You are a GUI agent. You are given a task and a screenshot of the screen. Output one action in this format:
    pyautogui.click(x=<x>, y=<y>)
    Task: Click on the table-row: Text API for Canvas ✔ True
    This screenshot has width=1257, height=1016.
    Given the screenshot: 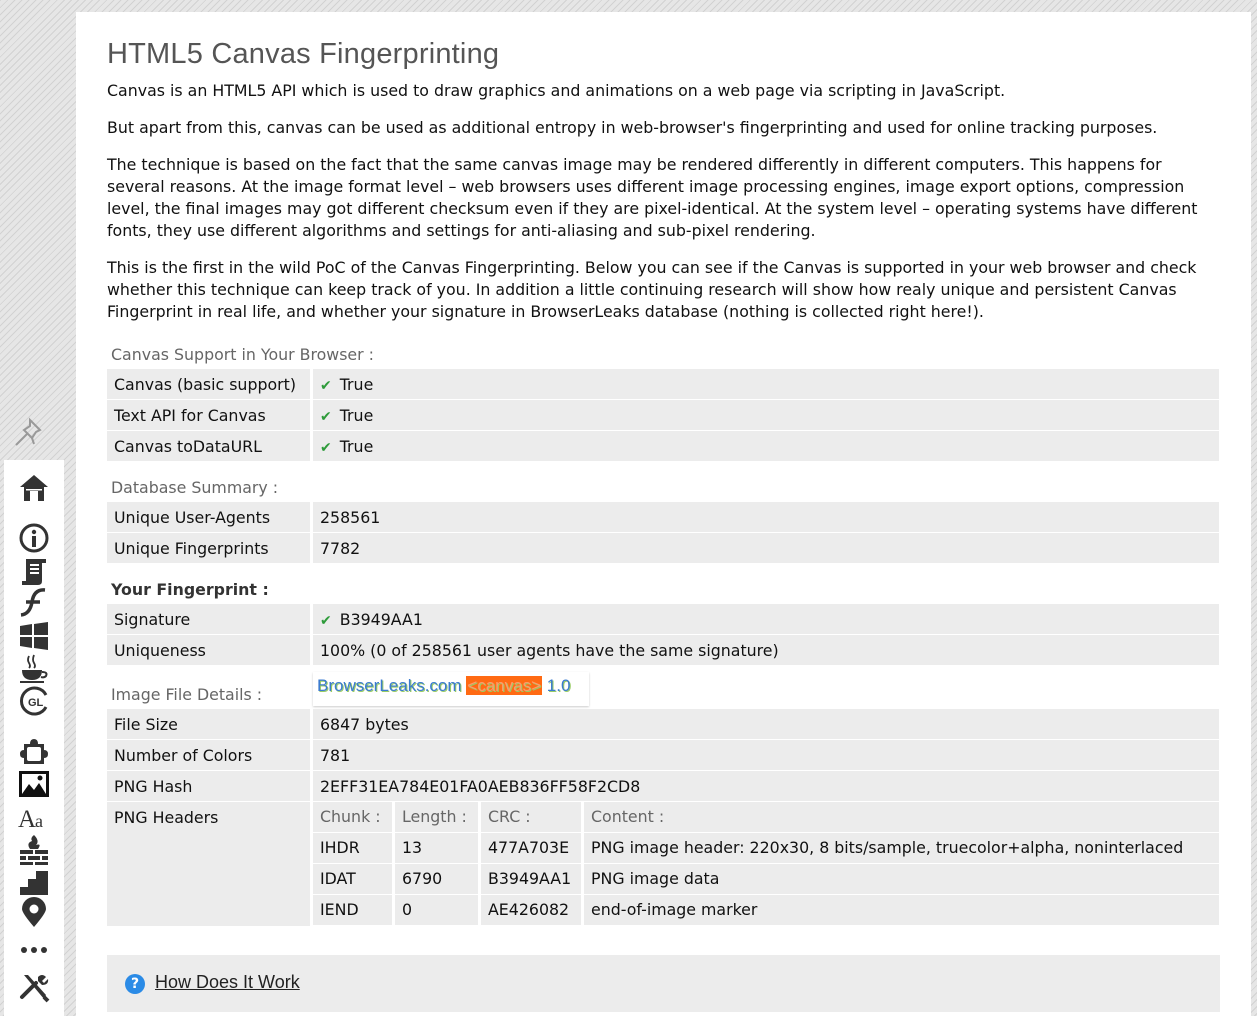 What is the action you would take?
    pyautogui.click(x=663, y=415)
    